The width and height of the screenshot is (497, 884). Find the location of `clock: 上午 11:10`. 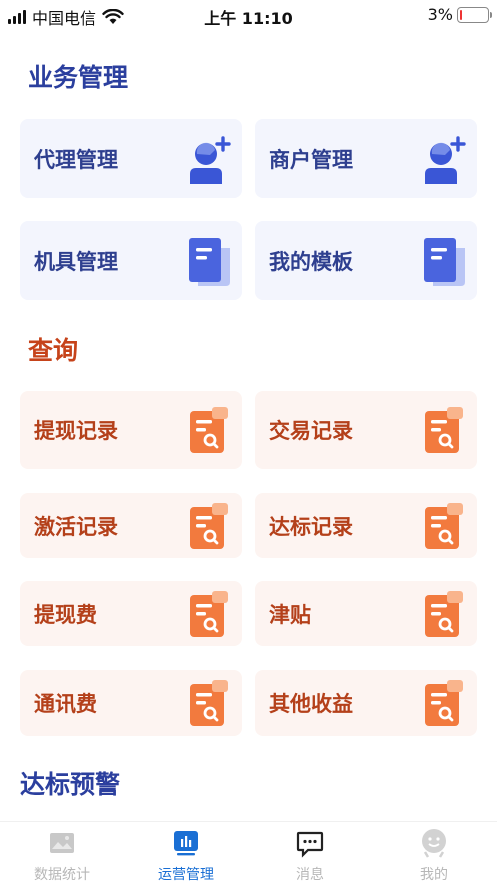

clock: 上午 11:10 is located at coordinates (248, 17).